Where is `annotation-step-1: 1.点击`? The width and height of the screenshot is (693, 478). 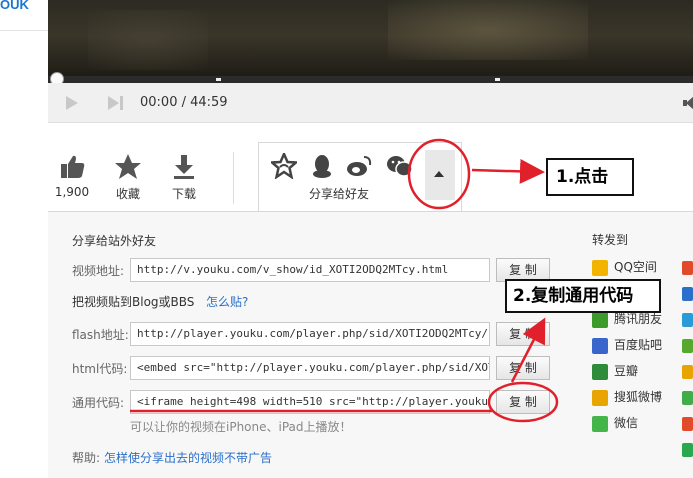
annotation-step-1: 1.点击 is located at coordinates (590, 177).